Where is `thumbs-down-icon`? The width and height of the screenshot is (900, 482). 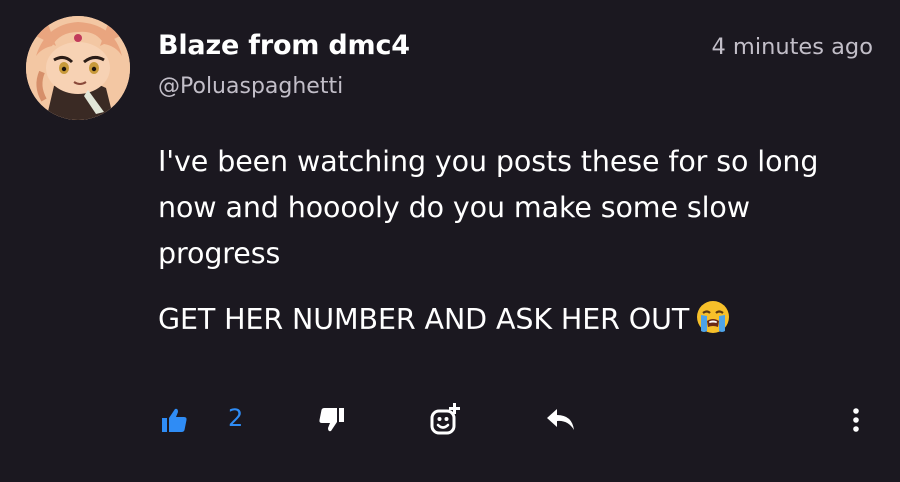
thumbs-down-icon is located at coordinates (331, 420).